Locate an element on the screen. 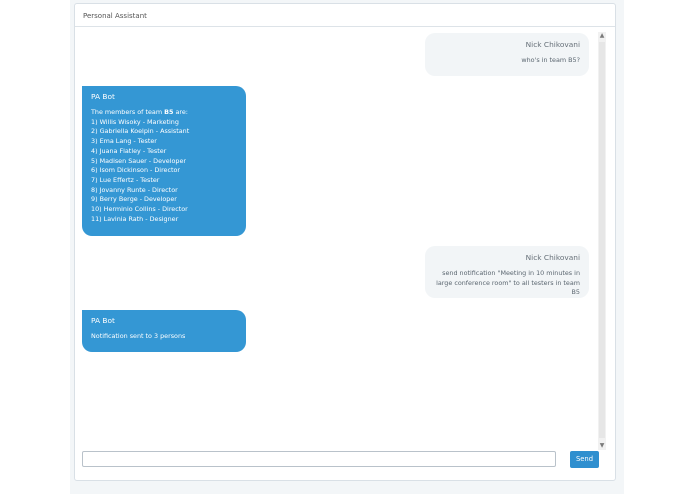 This screenshot has width=695, height=494. member-item: 10) Herminio Collins - Director is located at coordinates (139, 209).